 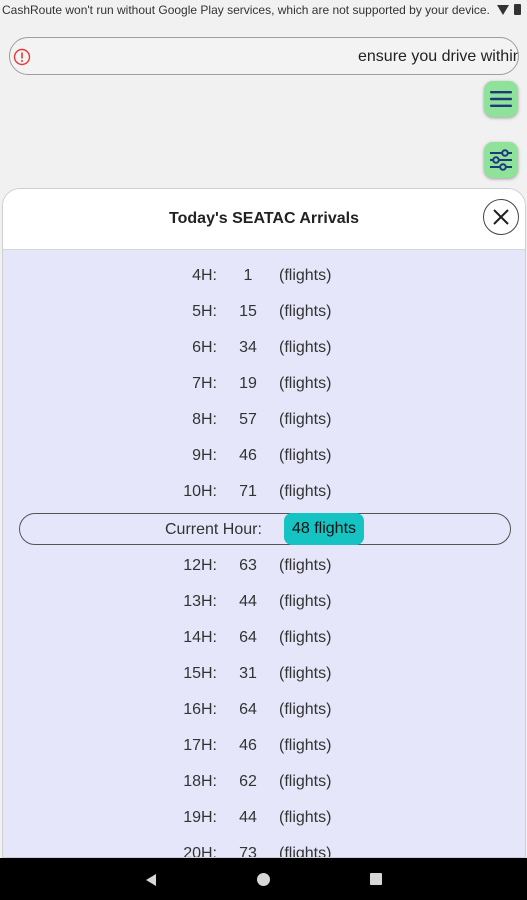 What do you see at coordinates (204, 419) in the screenshot?
I see `hour-label: 8H:` at bounding box center [204, 419].